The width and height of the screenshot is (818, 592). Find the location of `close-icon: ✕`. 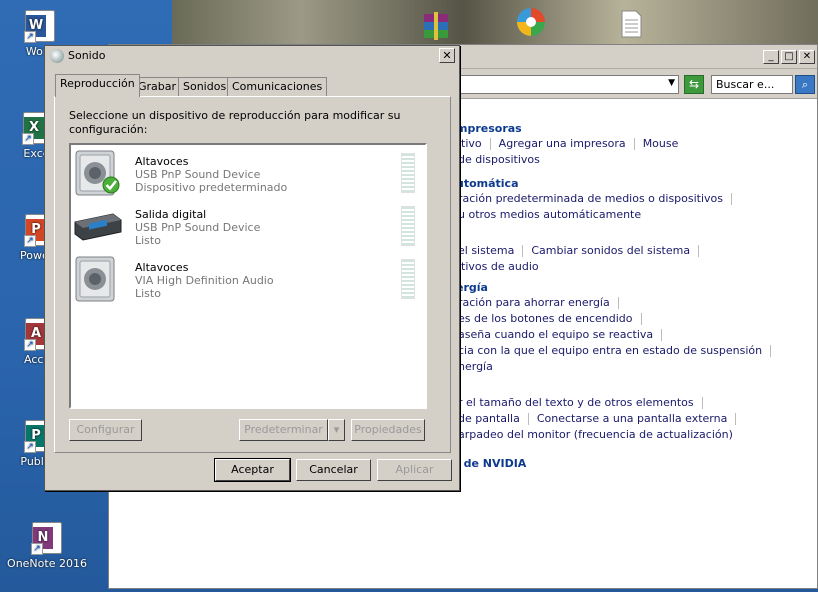

close-icon: ✕ is located at coordinates (447, 55).